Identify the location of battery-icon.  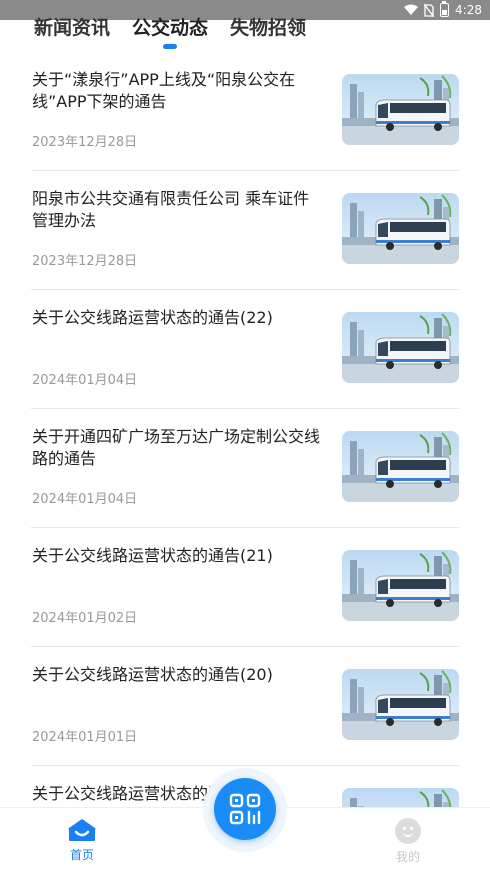
(445, 9).